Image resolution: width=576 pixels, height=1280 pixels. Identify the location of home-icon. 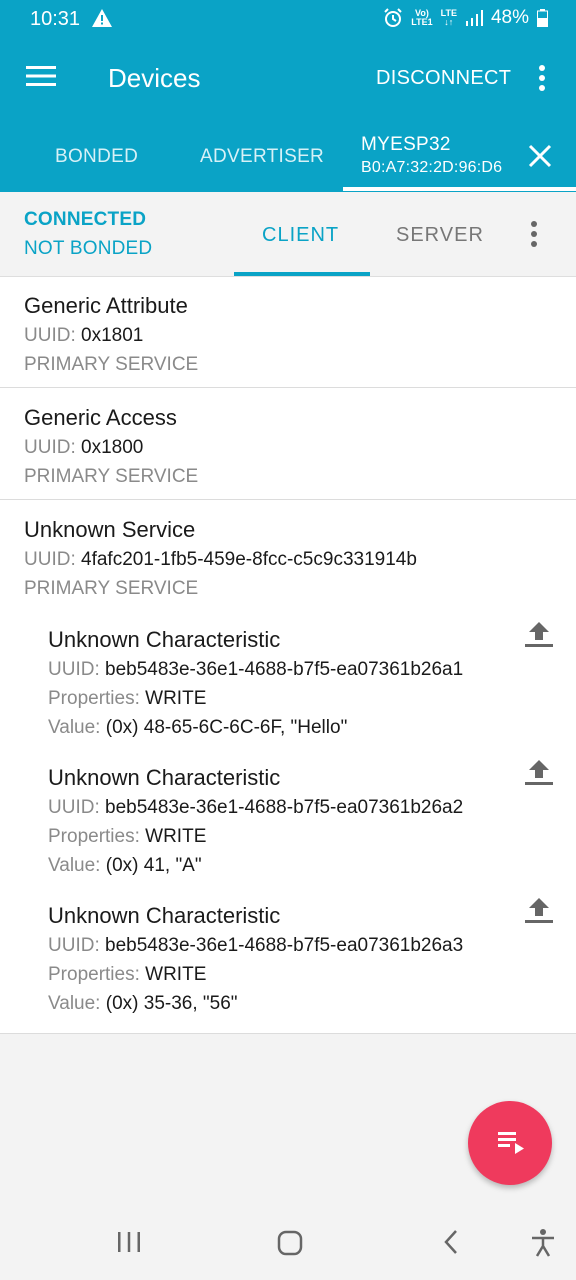
(290, 1243).